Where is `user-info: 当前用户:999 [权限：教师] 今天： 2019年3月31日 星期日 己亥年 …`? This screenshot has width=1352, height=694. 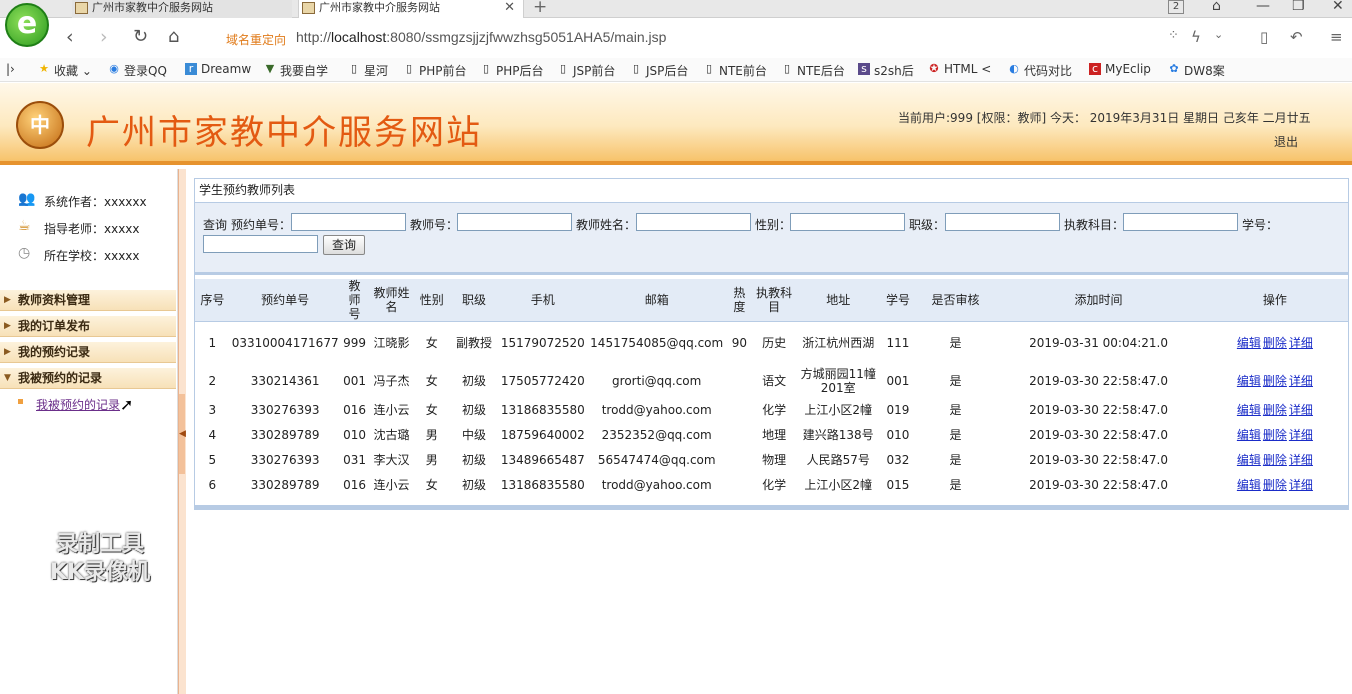
user-info: 当前用户:999 [权限：教师] 今天： 2019年3月31日 星期日 己亥年 … is located at coordinates (1104, 118).